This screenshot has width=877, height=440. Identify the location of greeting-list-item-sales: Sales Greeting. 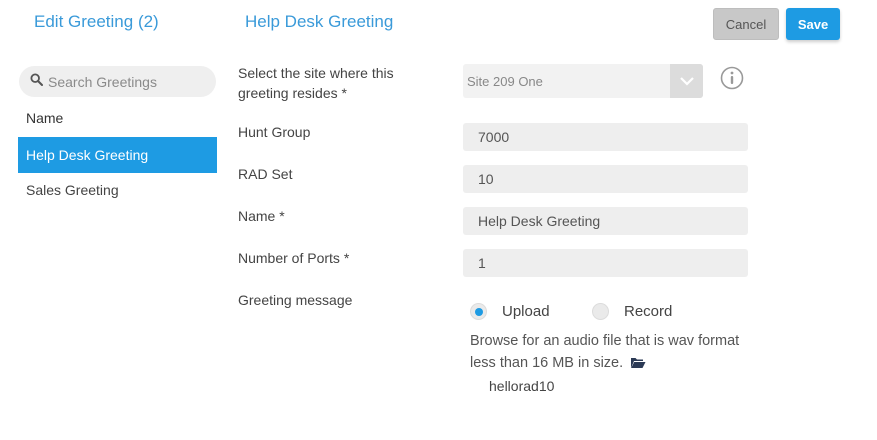
(117, 190).